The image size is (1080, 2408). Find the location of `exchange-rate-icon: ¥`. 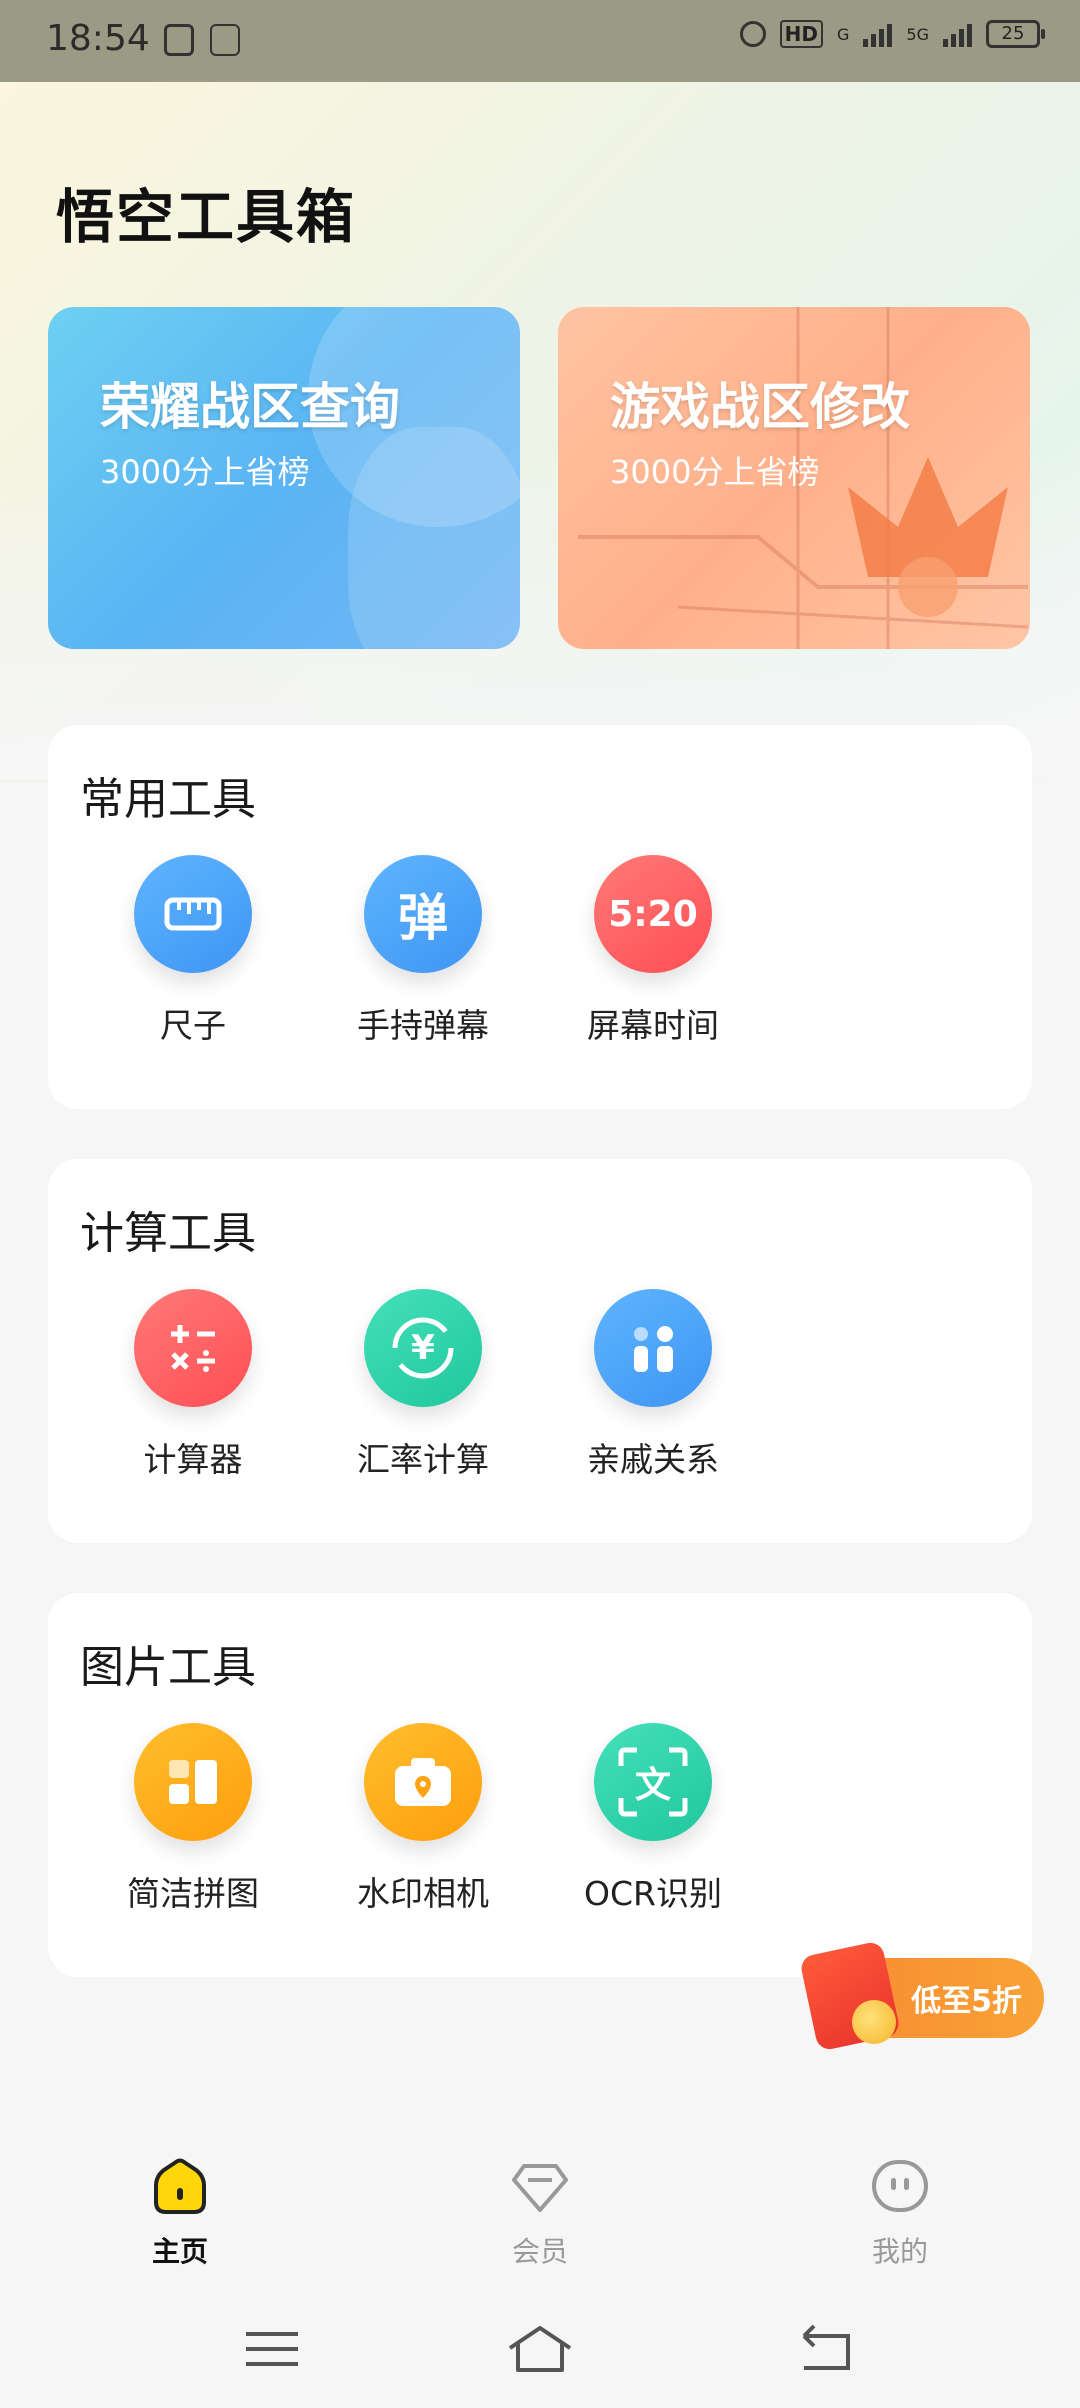

exchange-rate-icon: ¥ is located at coordinates (423, 1348).